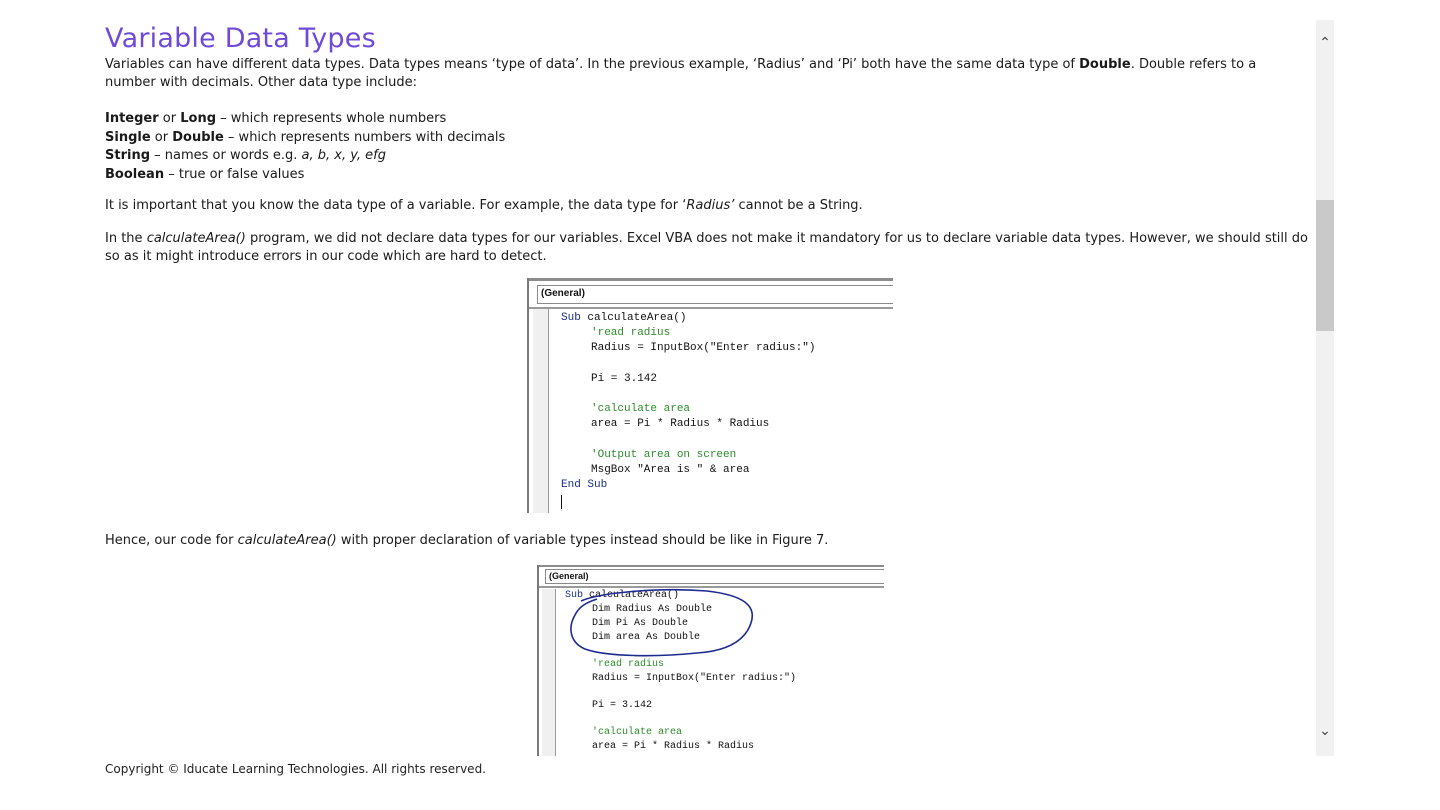 The height and width of the screenshot is (810, 1440). I want to click on scrollbar-thumb, so click(1325, 265).